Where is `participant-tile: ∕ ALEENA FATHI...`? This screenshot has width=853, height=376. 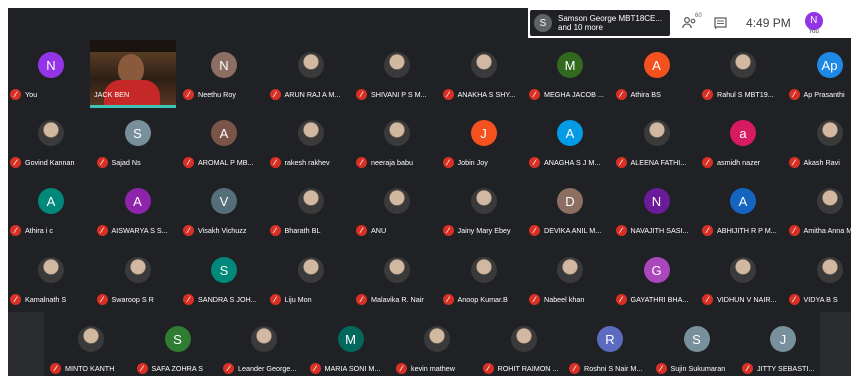
participant-tile: ∕ ALEENA FATHI... is located at coordinates (657, 139).